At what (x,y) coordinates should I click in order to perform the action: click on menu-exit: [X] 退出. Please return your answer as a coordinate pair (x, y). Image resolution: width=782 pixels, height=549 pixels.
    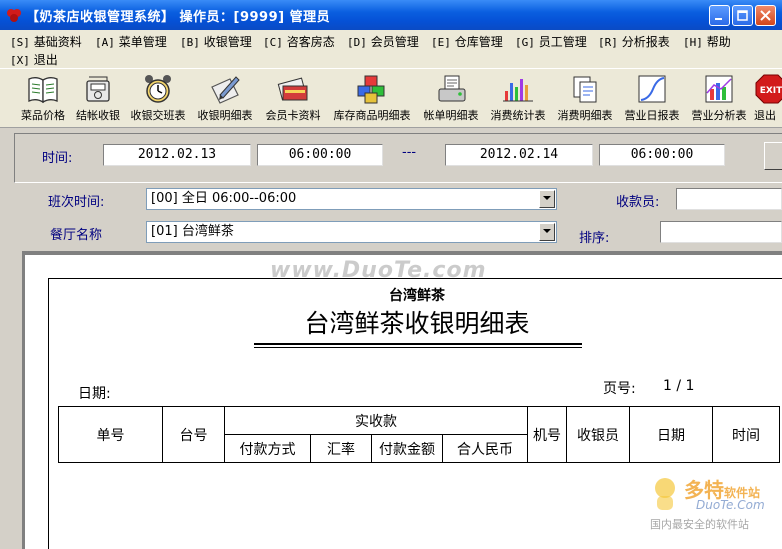
    Looking at the image, I should click on (34, 59).